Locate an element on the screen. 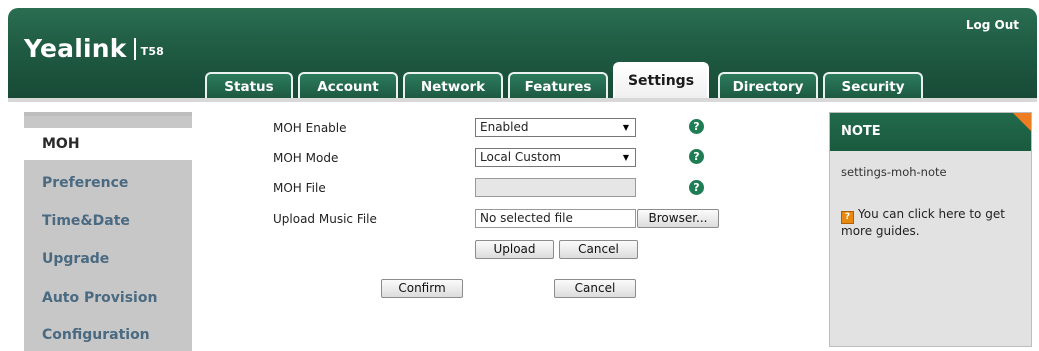  tab-status: Status is located at coordinates (249, 86).